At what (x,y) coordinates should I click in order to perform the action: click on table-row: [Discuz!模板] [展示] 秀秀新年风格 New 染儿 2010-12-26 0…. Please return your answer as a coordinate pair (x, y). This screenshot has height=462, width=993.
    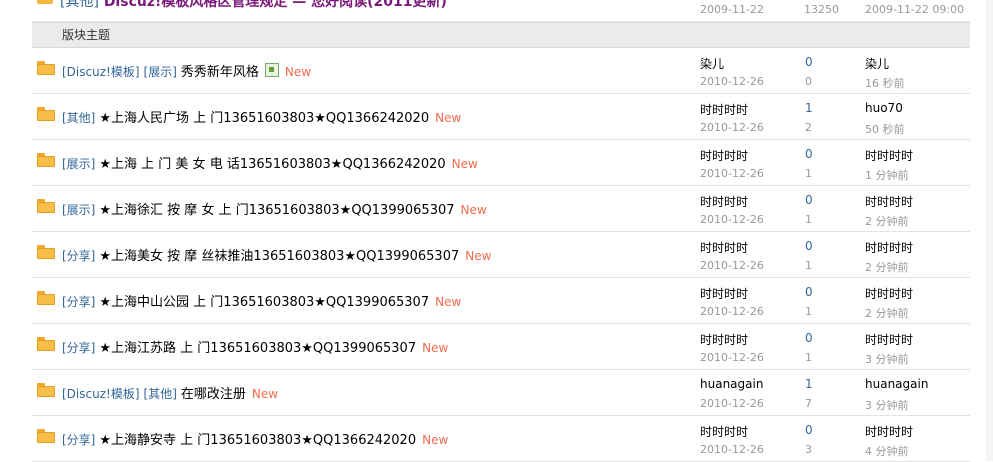
    Looking at the image, I should click on (501, 71).